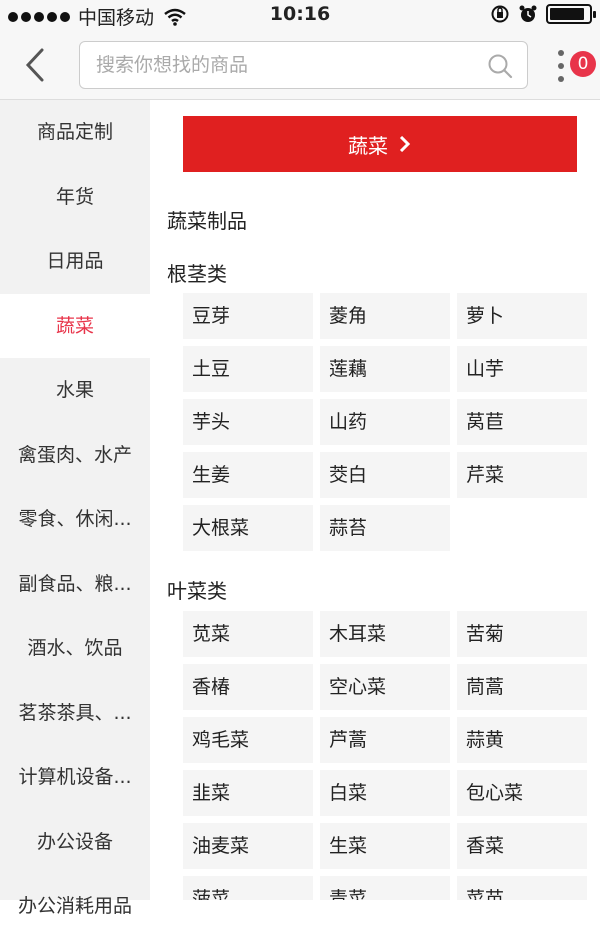 The image size is (600, 939). Describe the element at coordinates (543, 14) in the screenshot. I see `status-right` at that location.